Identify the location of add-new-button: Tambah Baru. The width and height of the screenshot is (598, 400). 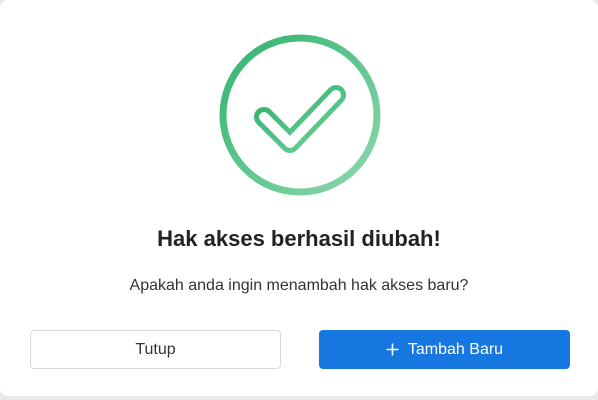
(444, 349).